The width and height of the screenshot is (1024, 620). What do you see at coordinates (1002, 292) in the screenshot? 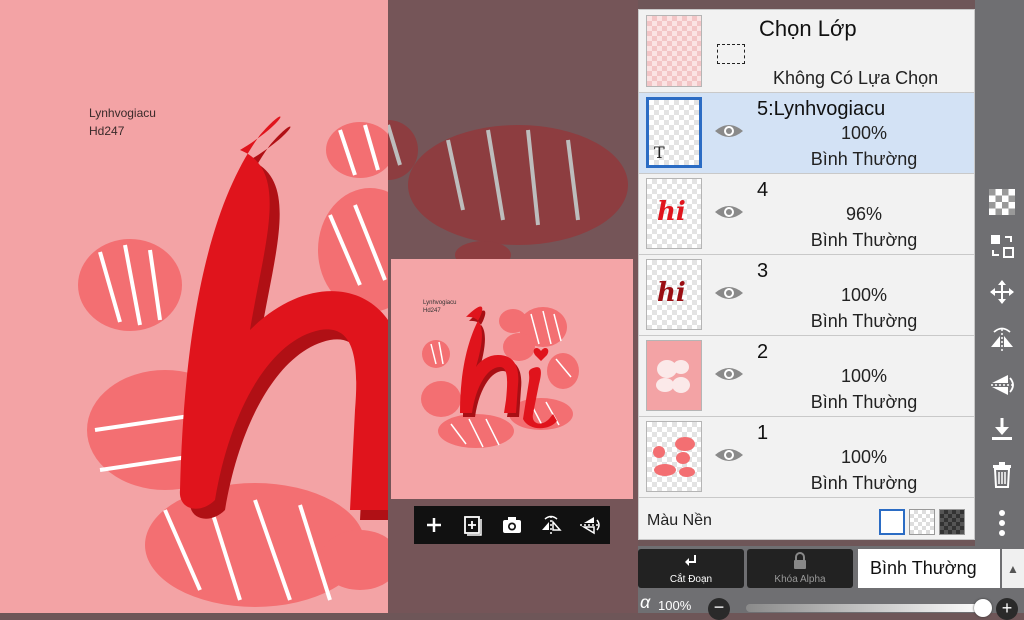
I see `move-icon` at bounding box center [1002, 292].